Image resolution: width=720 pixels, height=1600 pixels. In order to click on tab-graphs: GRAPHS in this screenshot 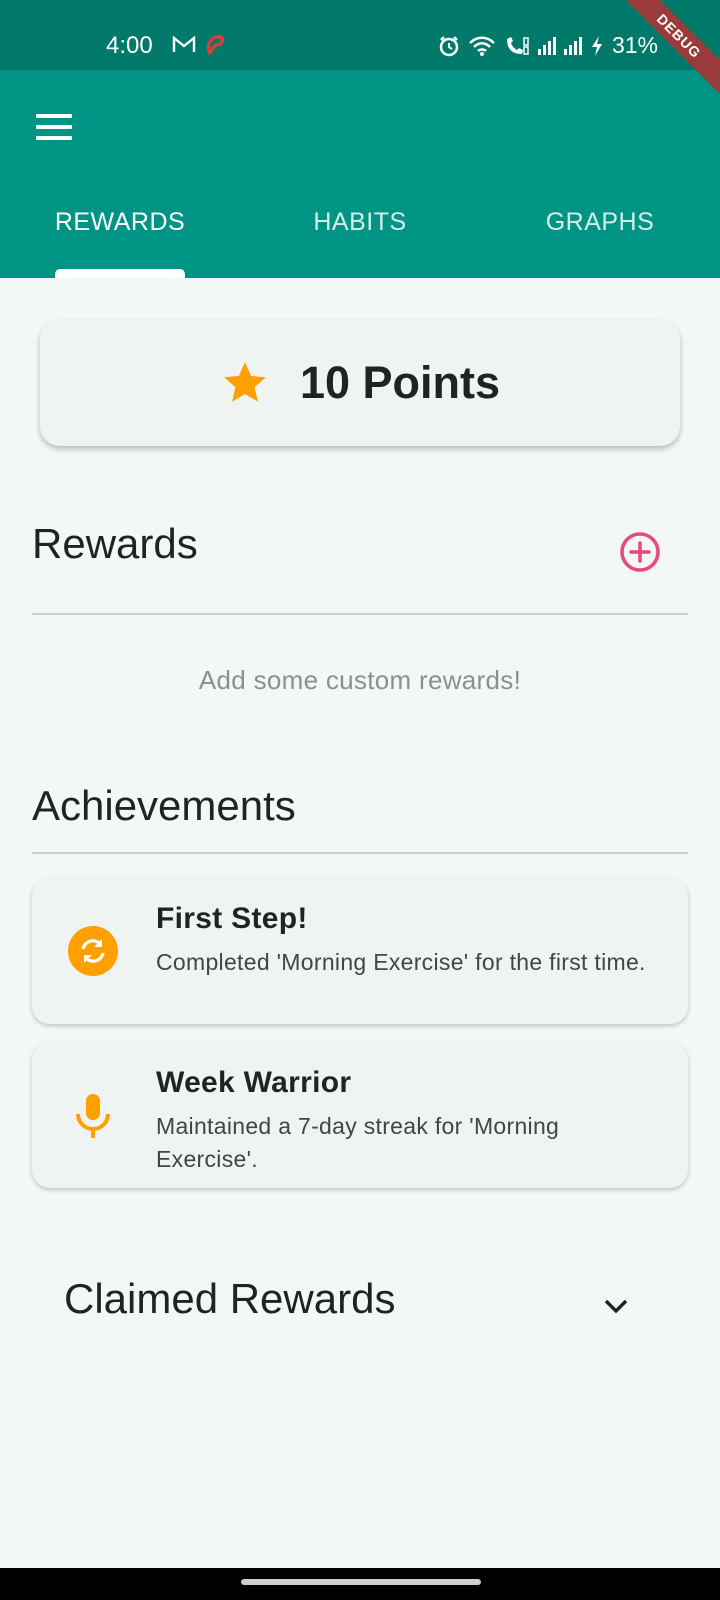, I will do `click(600, 239)`.